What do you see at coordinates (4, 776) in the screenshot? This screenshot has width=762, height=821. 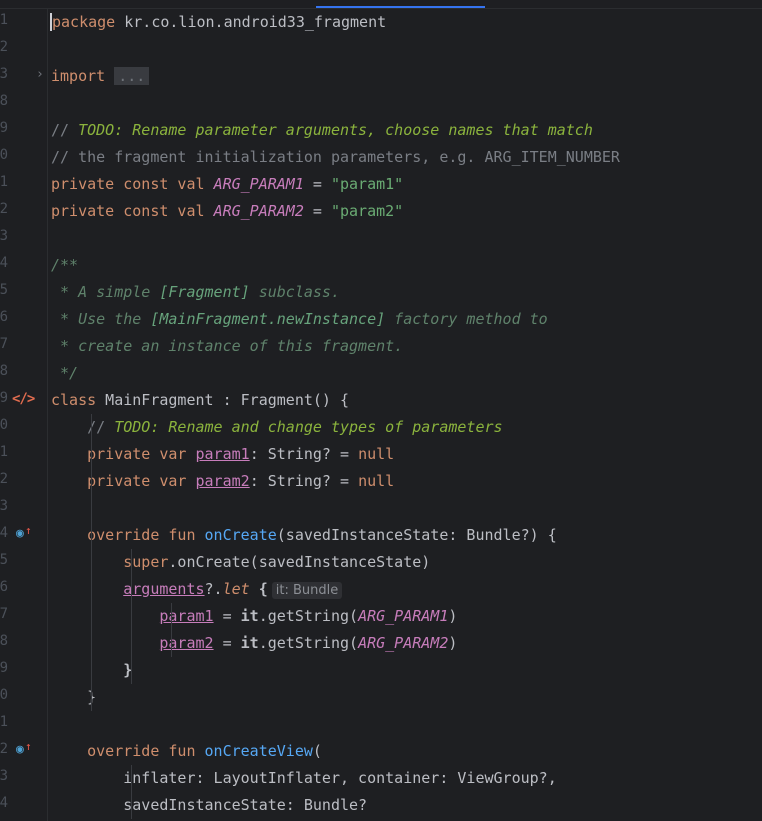 I see `line-number: 33` at bounding box center [4, 776].